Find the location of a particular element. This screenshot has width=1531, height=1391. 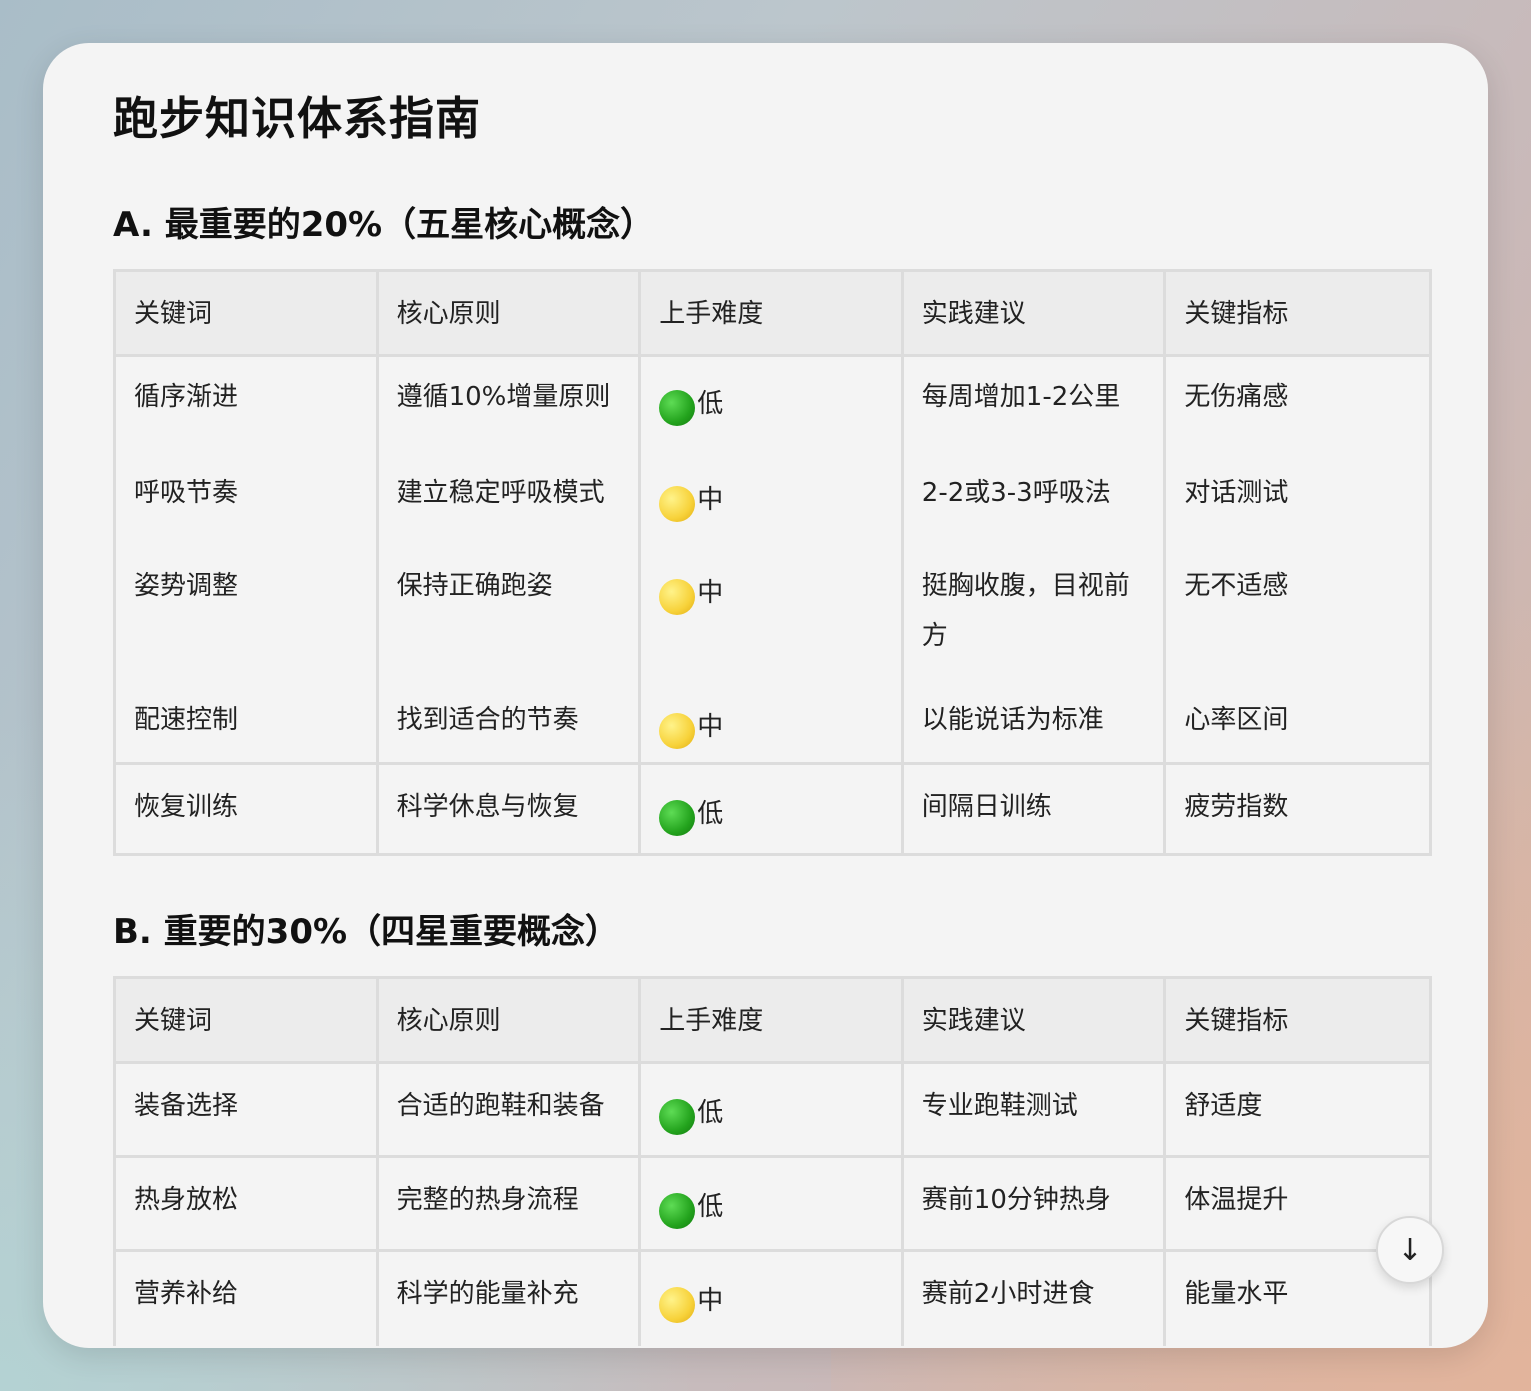

table-row: 热身放松 完整的热身流程 低 赛前10分钟热身 体温提升 is located at coordinates (772, 1205).